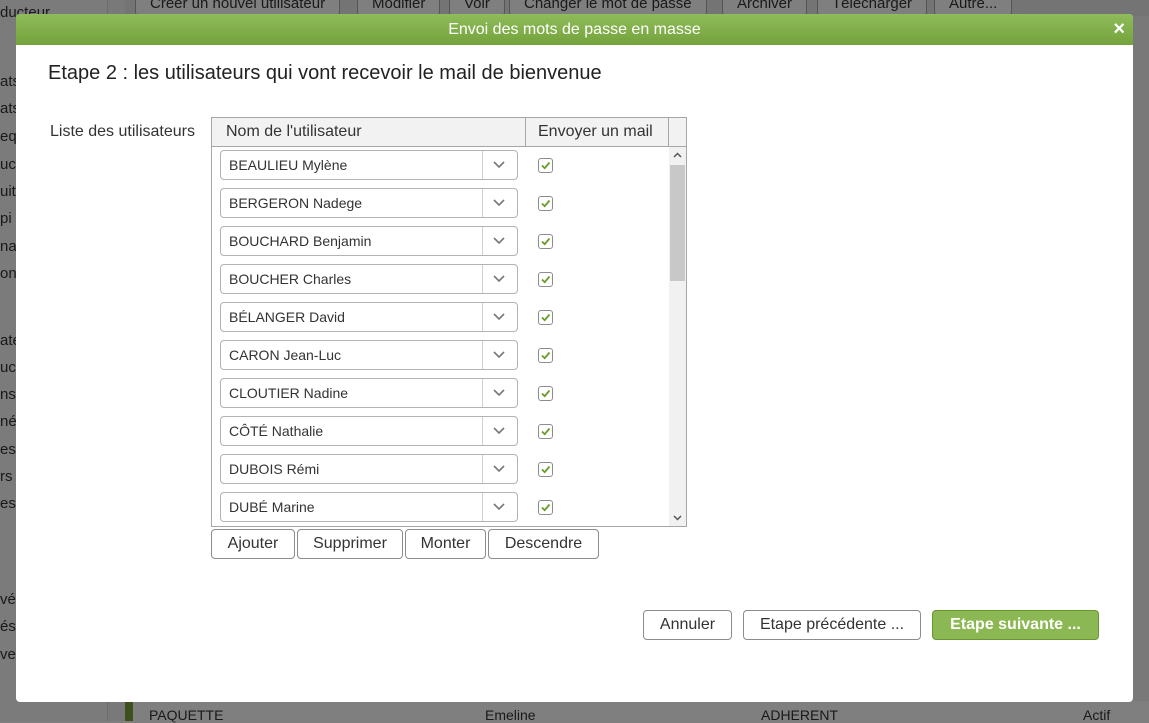 The width and height of the screenshot is (1149, 723). I want to click on user-select: BÉLANGER David, so click(369, 317).